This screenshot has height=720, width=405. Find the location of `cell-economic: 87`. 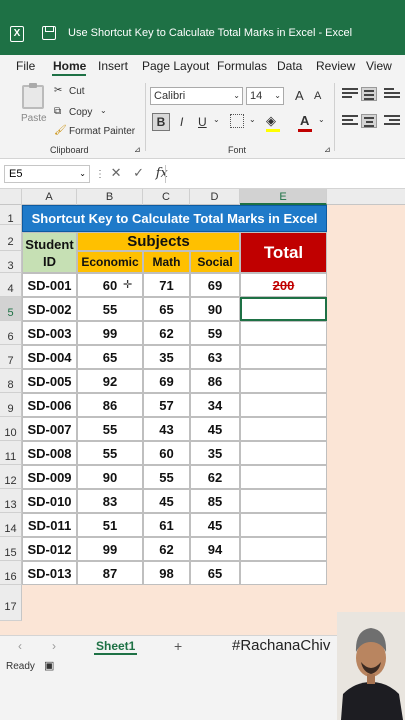

cell-economic: 87 is located at coordinates (110, 573).